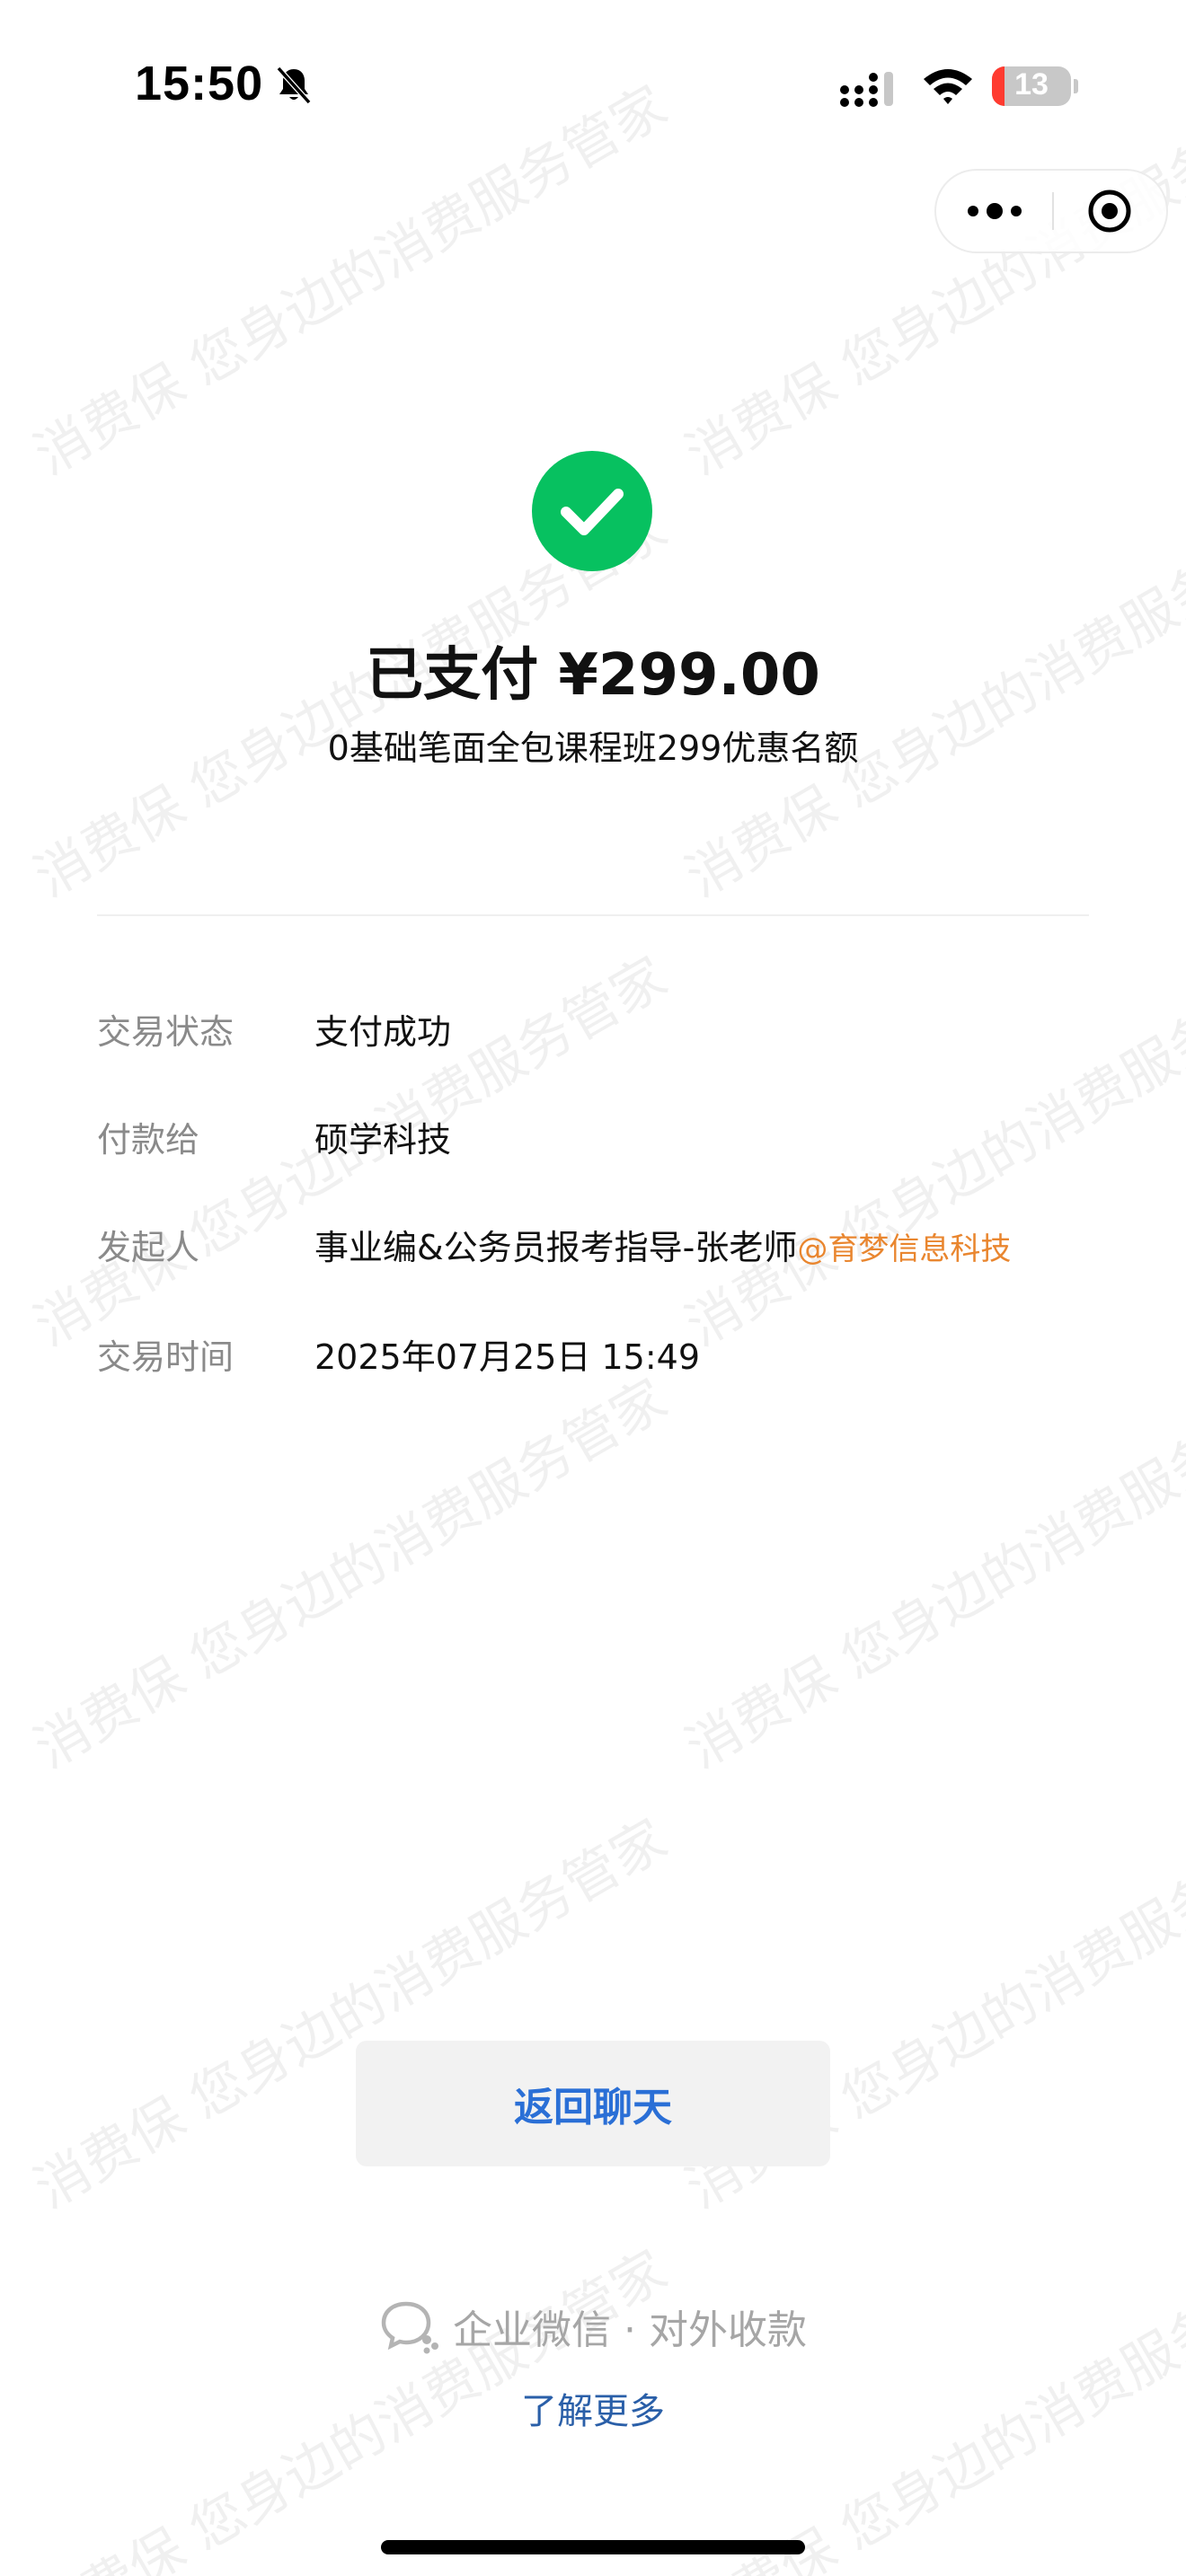  I want to click on detail-label: 发起人, so click(148, 1247).